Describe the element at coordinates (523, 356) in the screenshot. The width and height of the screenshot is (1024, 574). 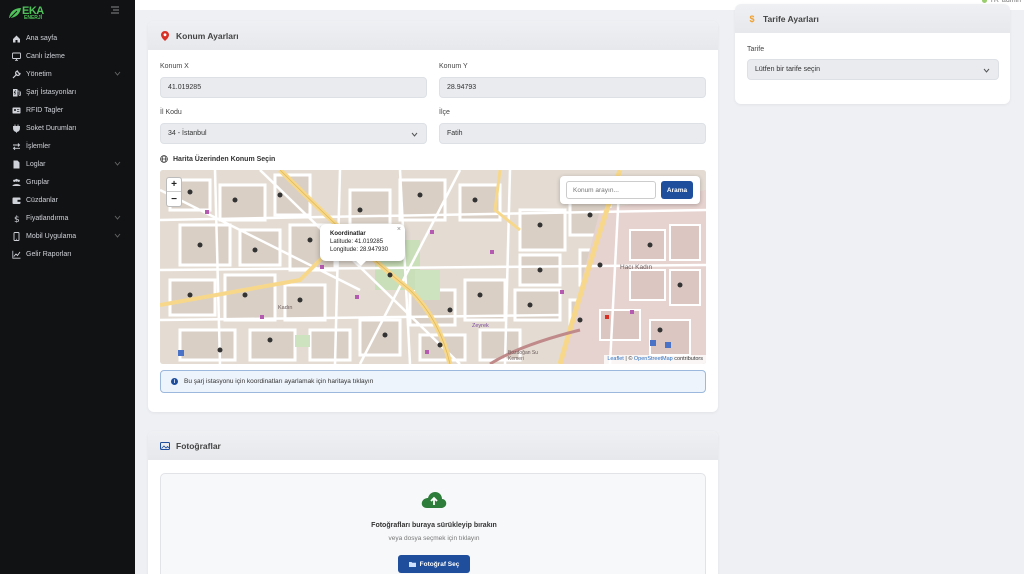
I see `map-label: Bozdoğan Su Kemeri` at that location.